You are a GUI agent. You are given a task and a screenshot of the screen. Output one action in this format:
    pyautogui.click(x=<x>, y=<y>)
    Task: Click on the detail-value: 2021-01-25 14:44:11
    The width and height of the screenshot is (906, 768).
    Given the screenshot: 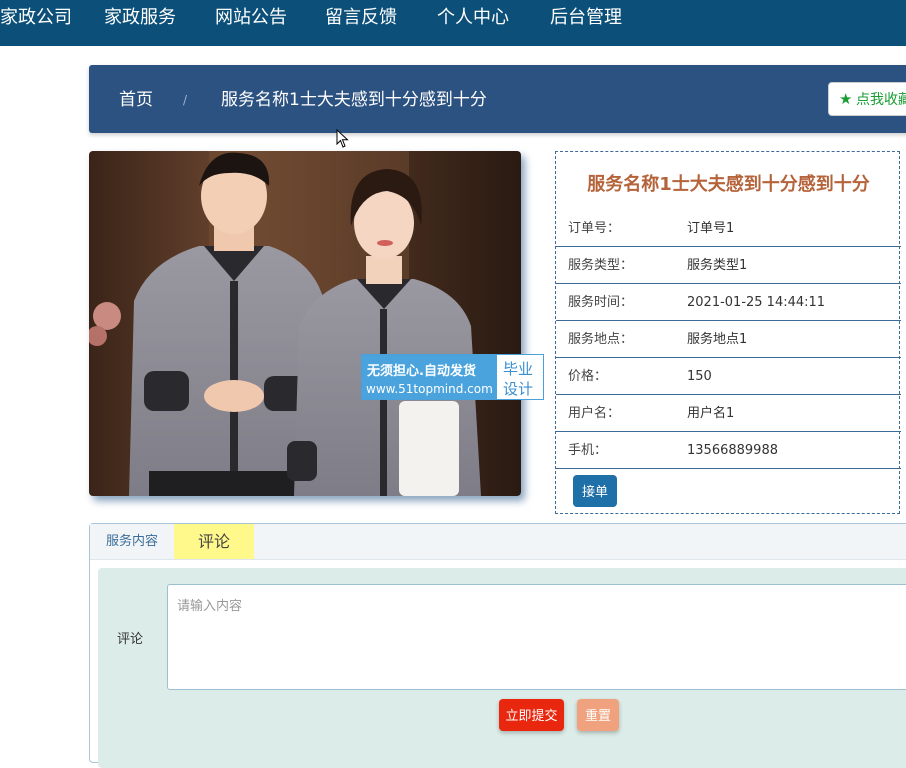 What is the action you would take?
    pyautogui.click(x=756, y=302)
    